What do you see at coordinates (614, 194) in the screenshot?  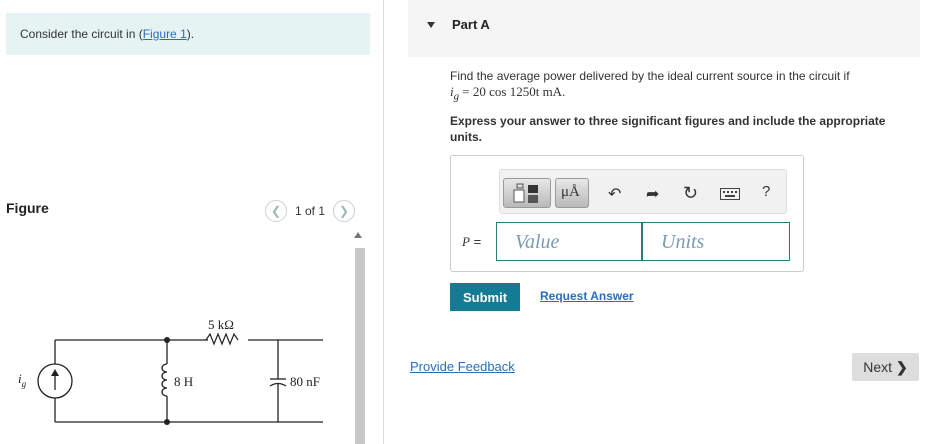 I see `undo-icon: ↶` at bounding box center [614, 194].